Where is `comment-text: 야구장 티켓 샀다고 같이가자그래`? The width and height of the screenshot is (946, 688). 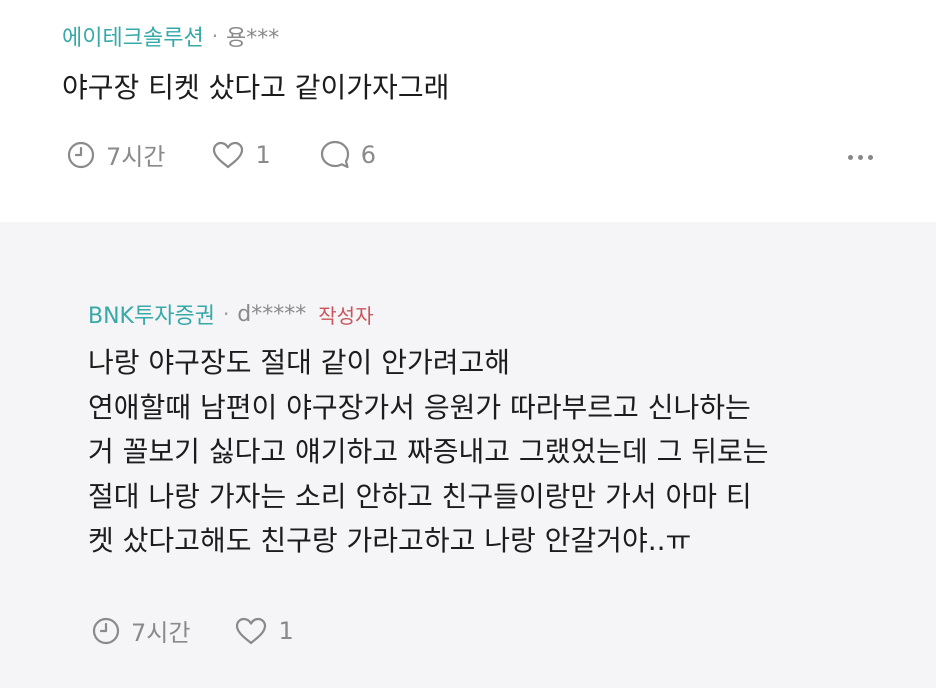 comment-text: 야구장 티켓 샀다고 같이가자그래 is located at coordinates (255, 88).